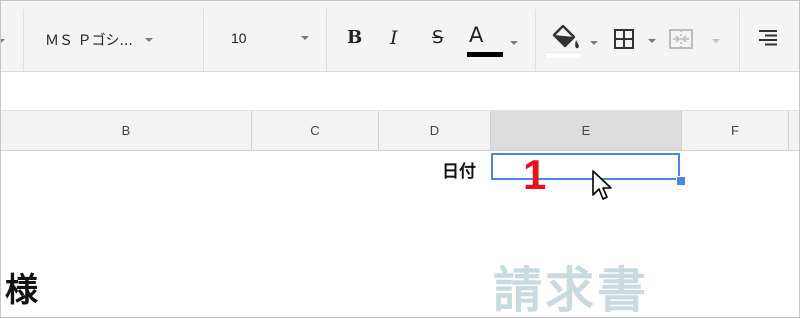  I want to click on formula-bar, so click(400, 91).